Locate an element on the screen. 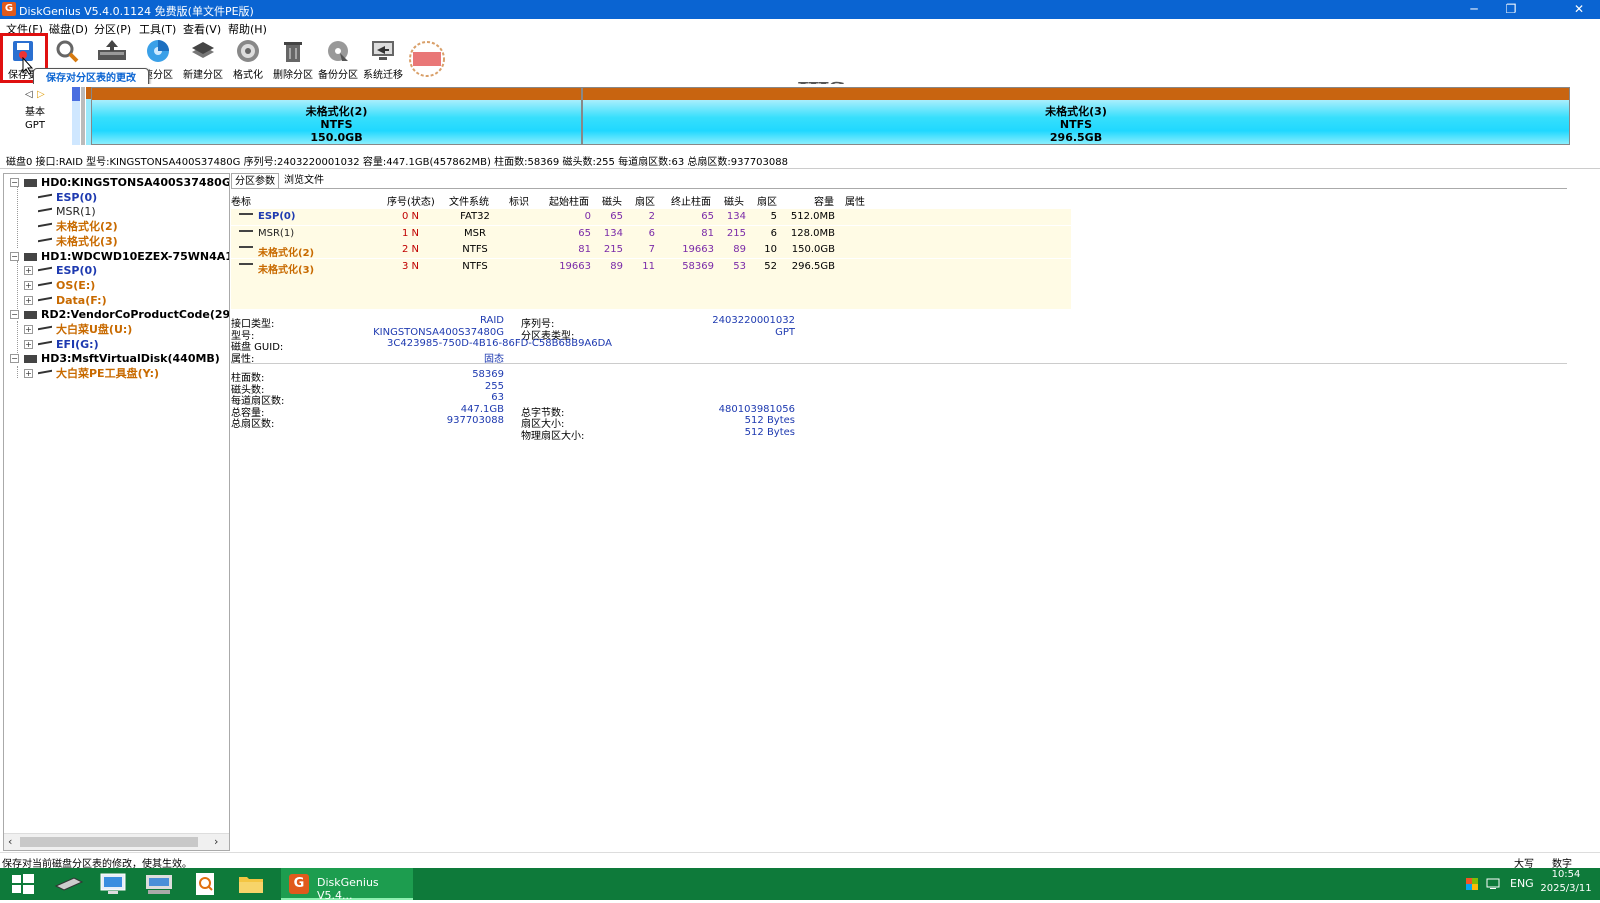 This screenshot has width=1600, height=903. taskbar-drive-app is located at coordinates (69, 884).